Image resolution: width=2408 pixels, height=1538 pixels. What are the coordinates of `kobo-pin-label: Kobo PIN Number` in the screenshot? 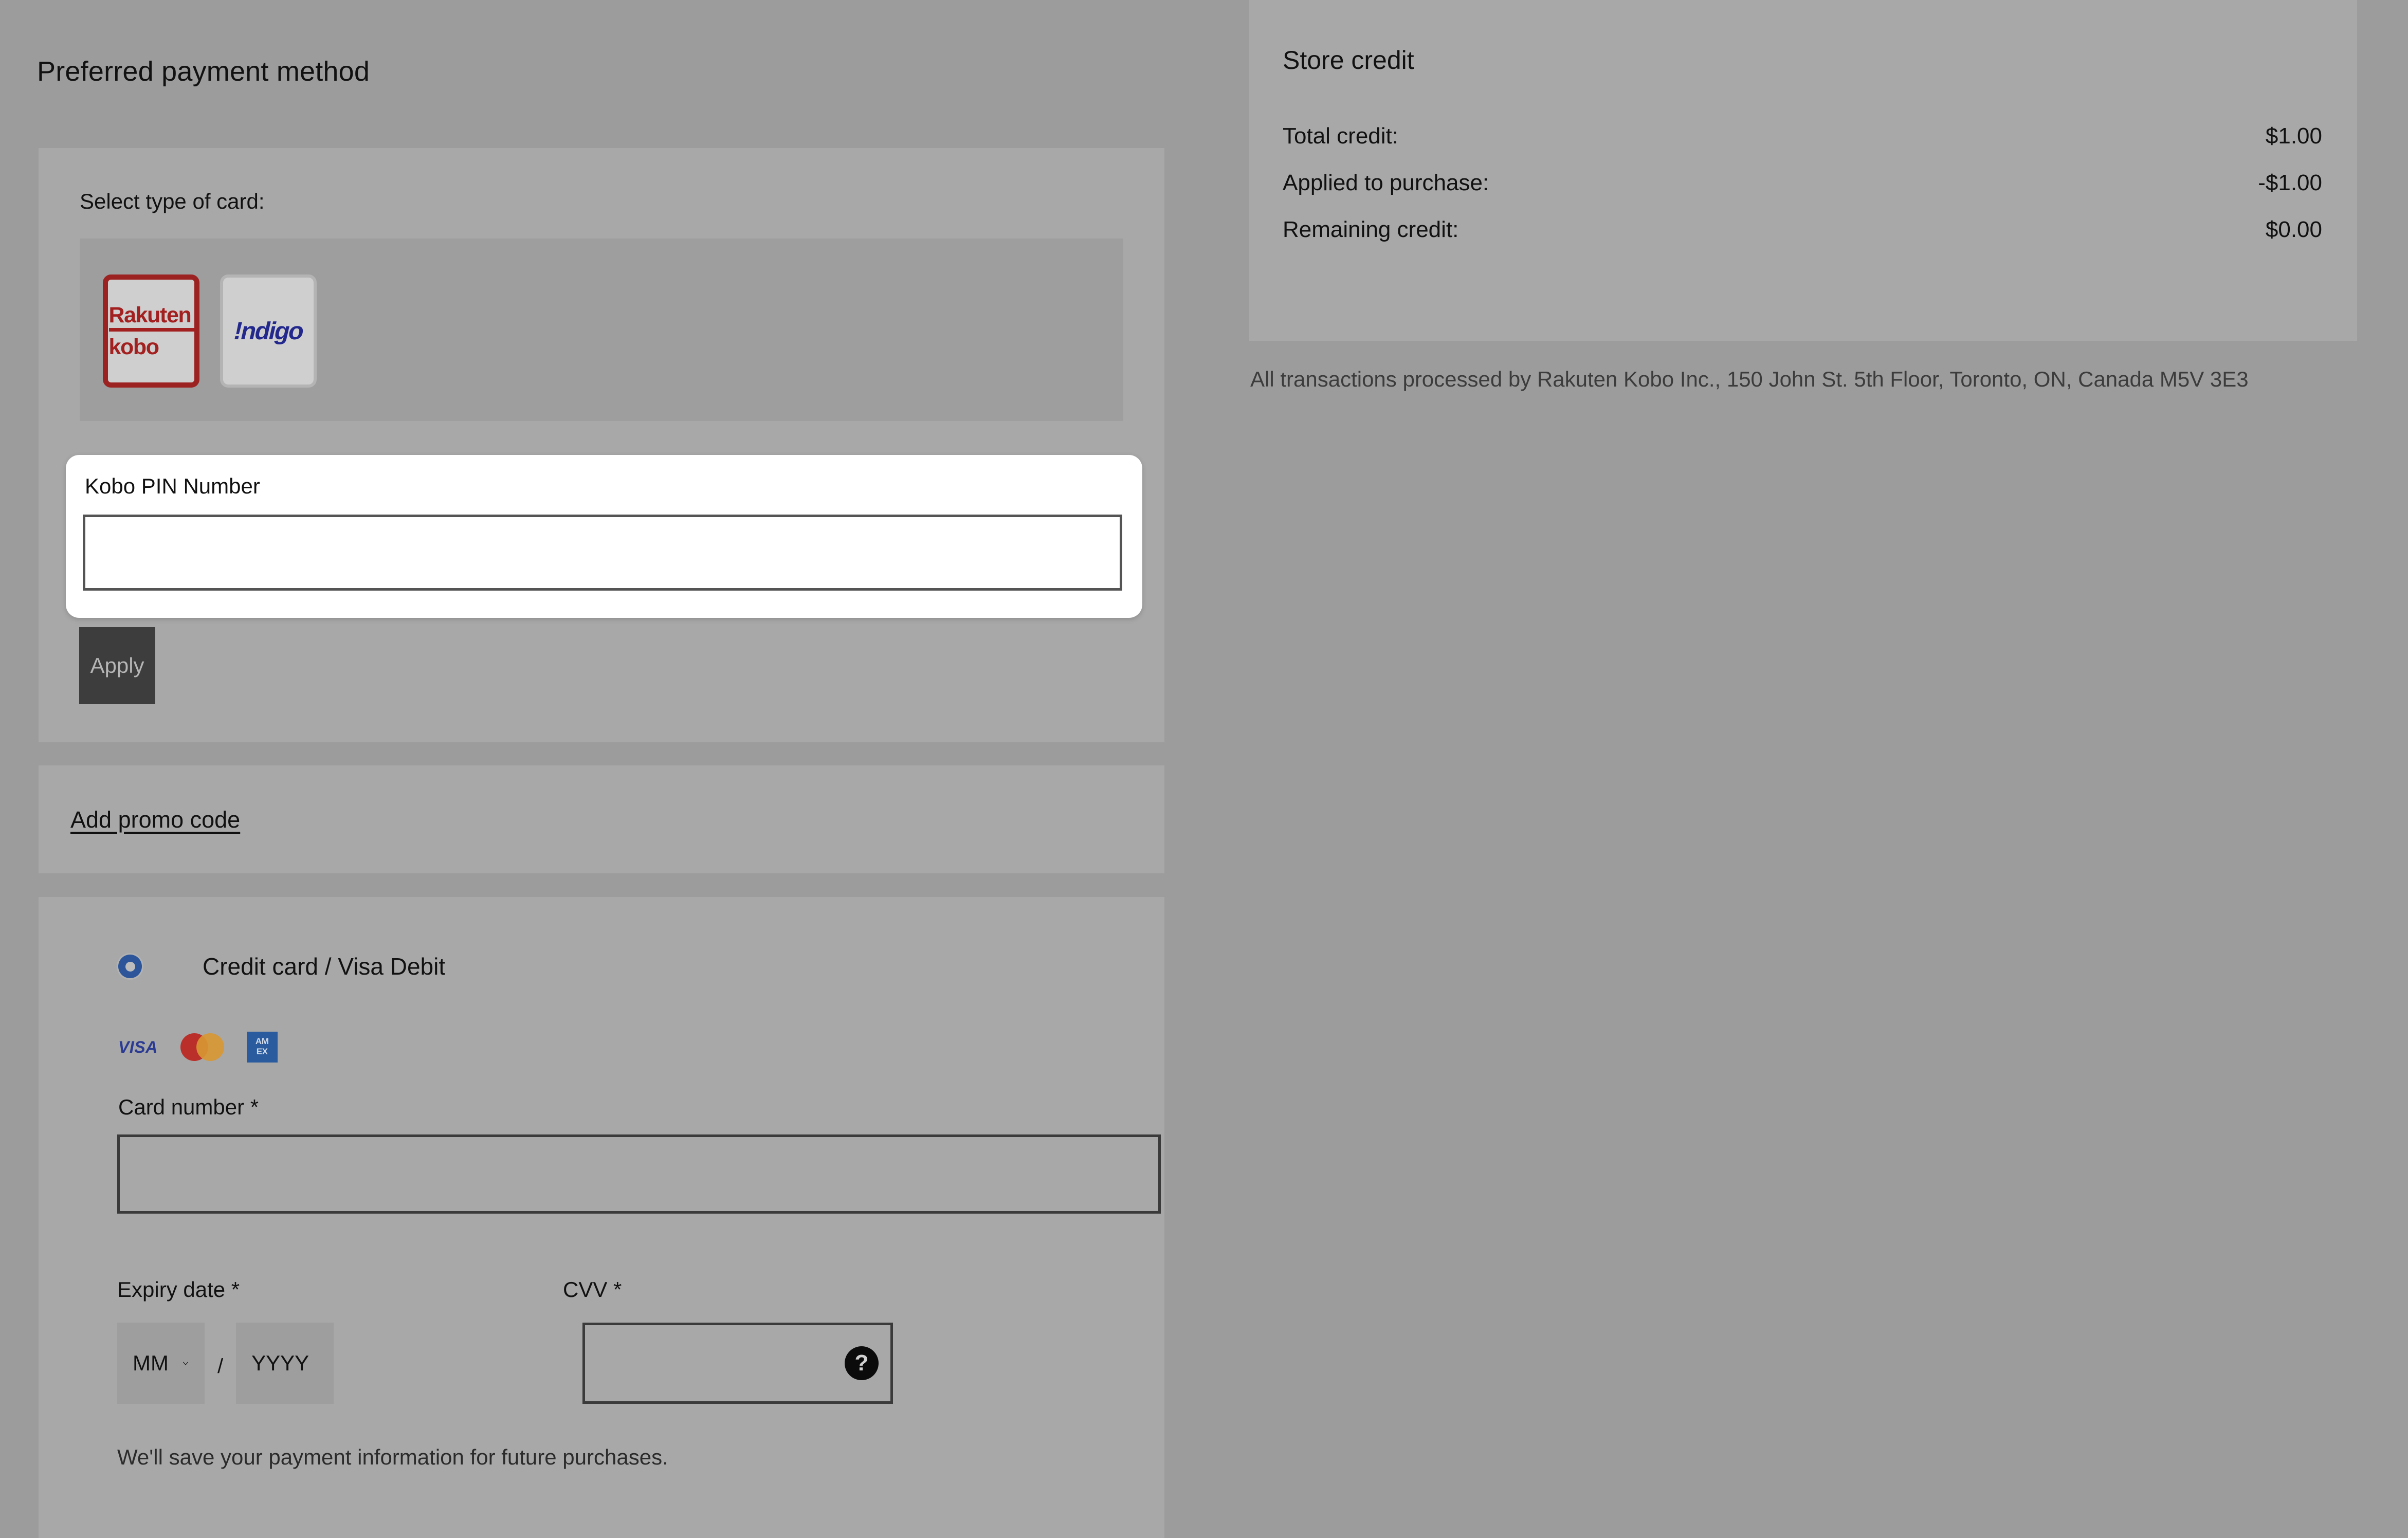 It's located at (172, 486).